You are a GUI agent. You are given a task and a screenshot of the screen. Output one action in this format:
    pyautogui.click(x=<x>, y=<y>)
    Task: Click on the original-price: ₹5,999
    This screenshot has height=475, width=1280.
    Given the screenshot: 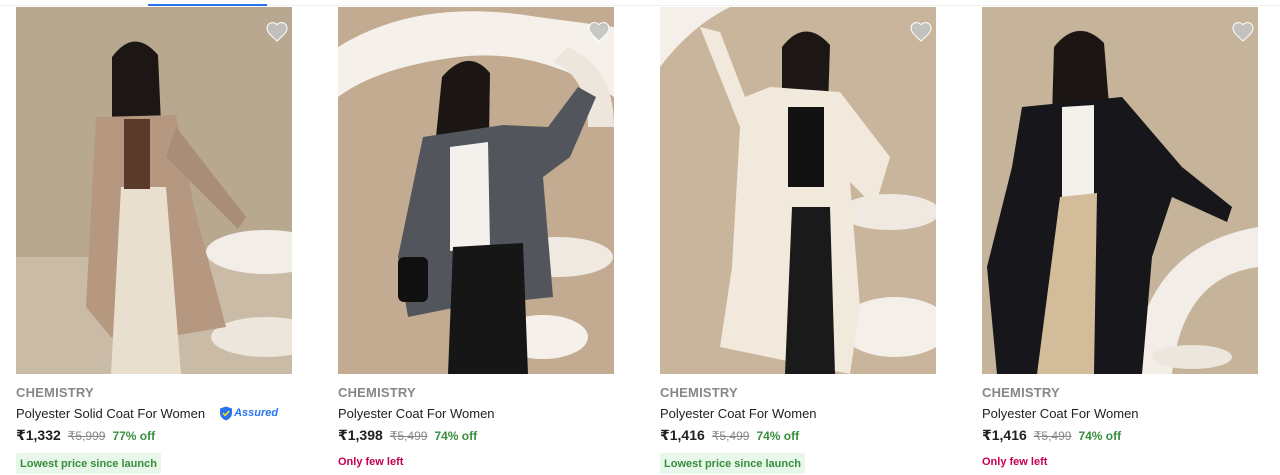 What is the action you would take?
    pyautogui.click(x=86, y=436)
    